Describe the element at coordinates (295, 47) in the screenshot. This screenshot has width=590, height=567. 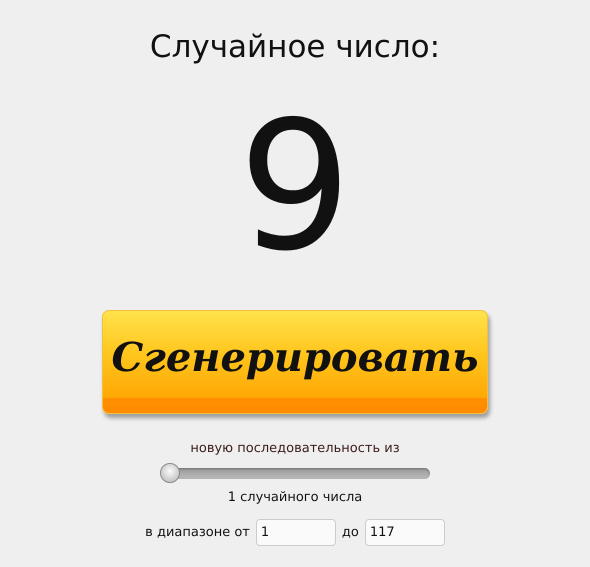
I see `title: Случайное число:` at that location.